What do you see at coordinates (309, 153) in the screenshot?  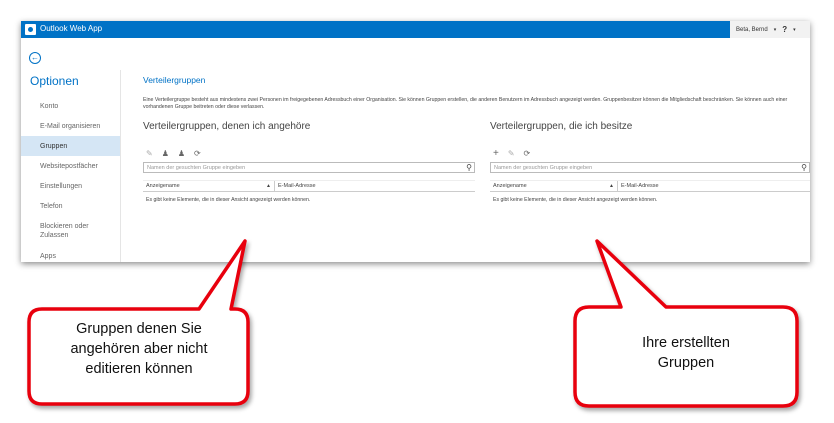 I see `member-groups-toolbar: ✎ ♟ ♟ ⟳` at bounding box center [309, 153].